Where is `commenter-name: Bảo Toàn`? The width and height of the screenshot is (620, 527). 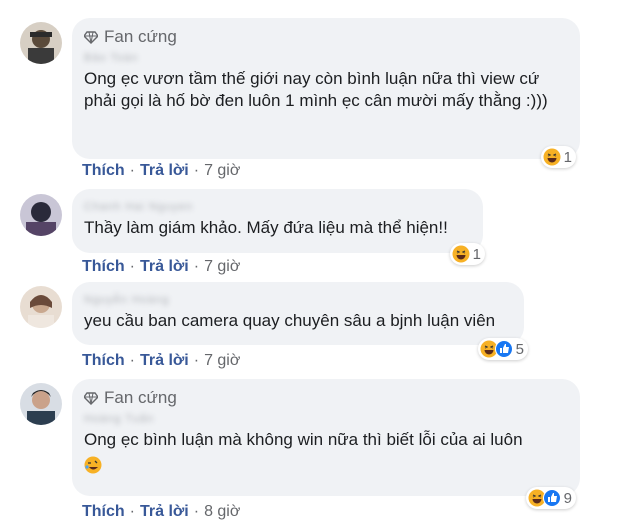
commenter-name: Bảo Toàn is located at coordinates (111, 59).